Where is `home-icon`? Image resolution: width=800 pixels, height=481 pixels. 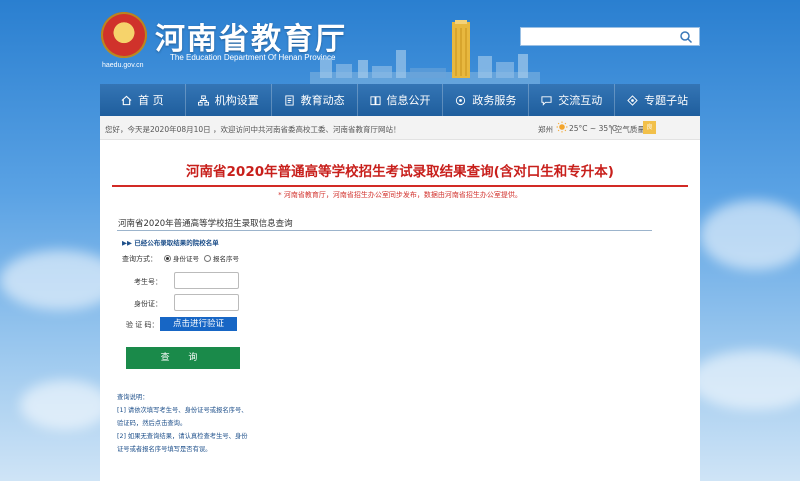
home-icon is located at coordinates (126, 100).